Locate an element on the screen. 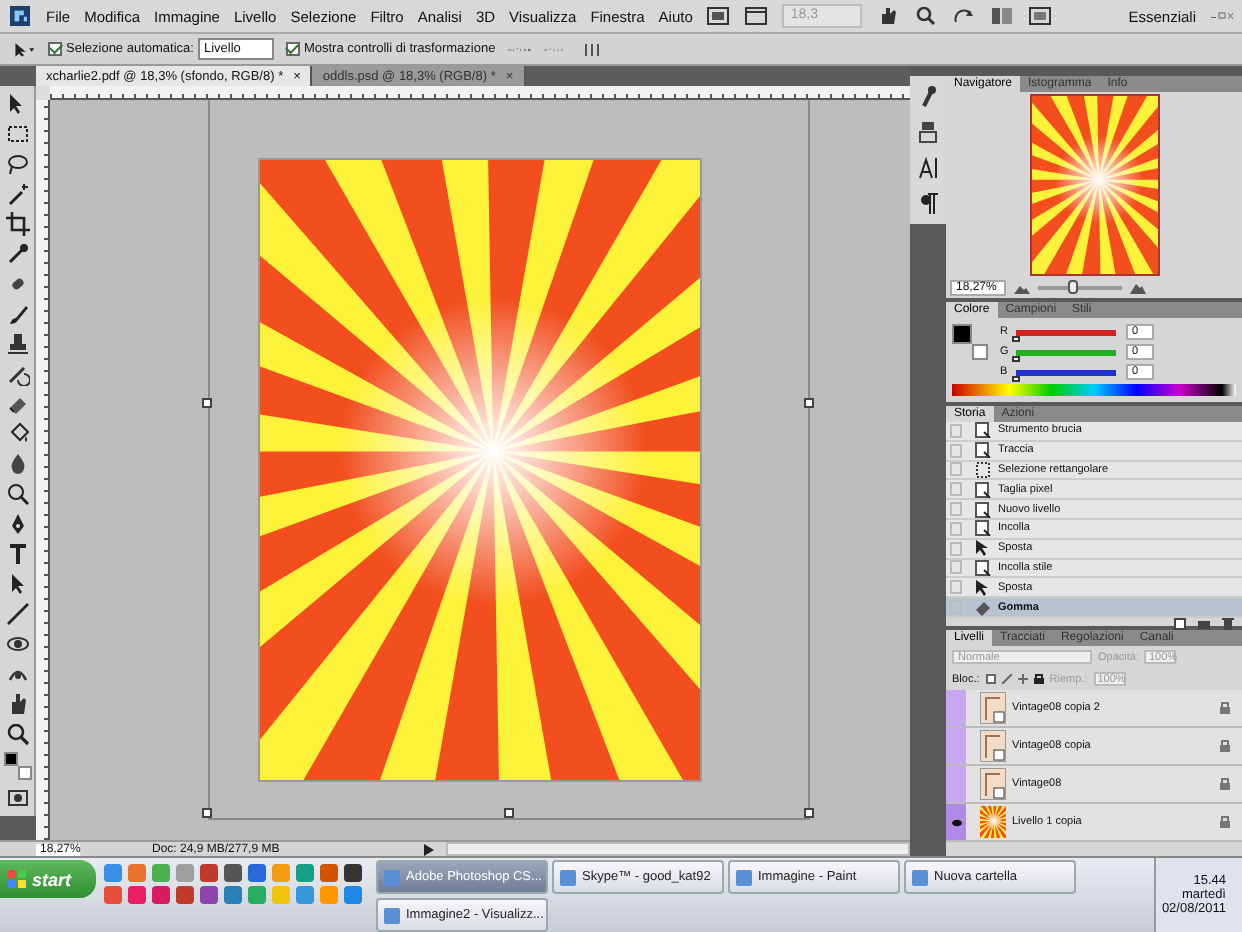  zoom-slider-thumb is located at coordinates (1072, 287).